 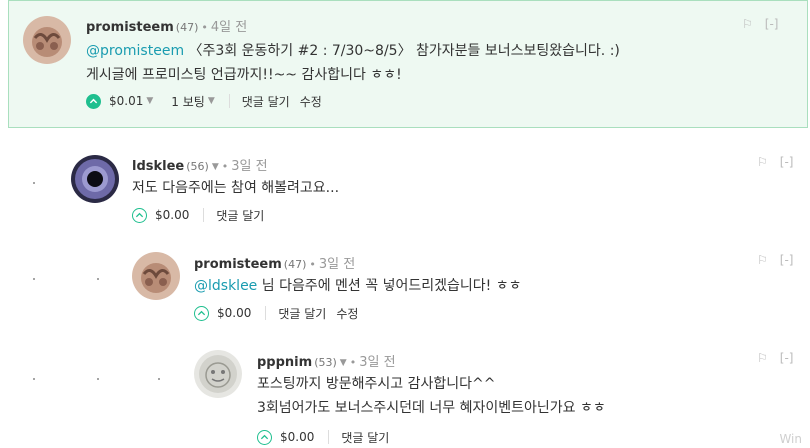 I want to click on comment-author-line: promisteem (47) • 3일 전, so click(x=274, y=262).